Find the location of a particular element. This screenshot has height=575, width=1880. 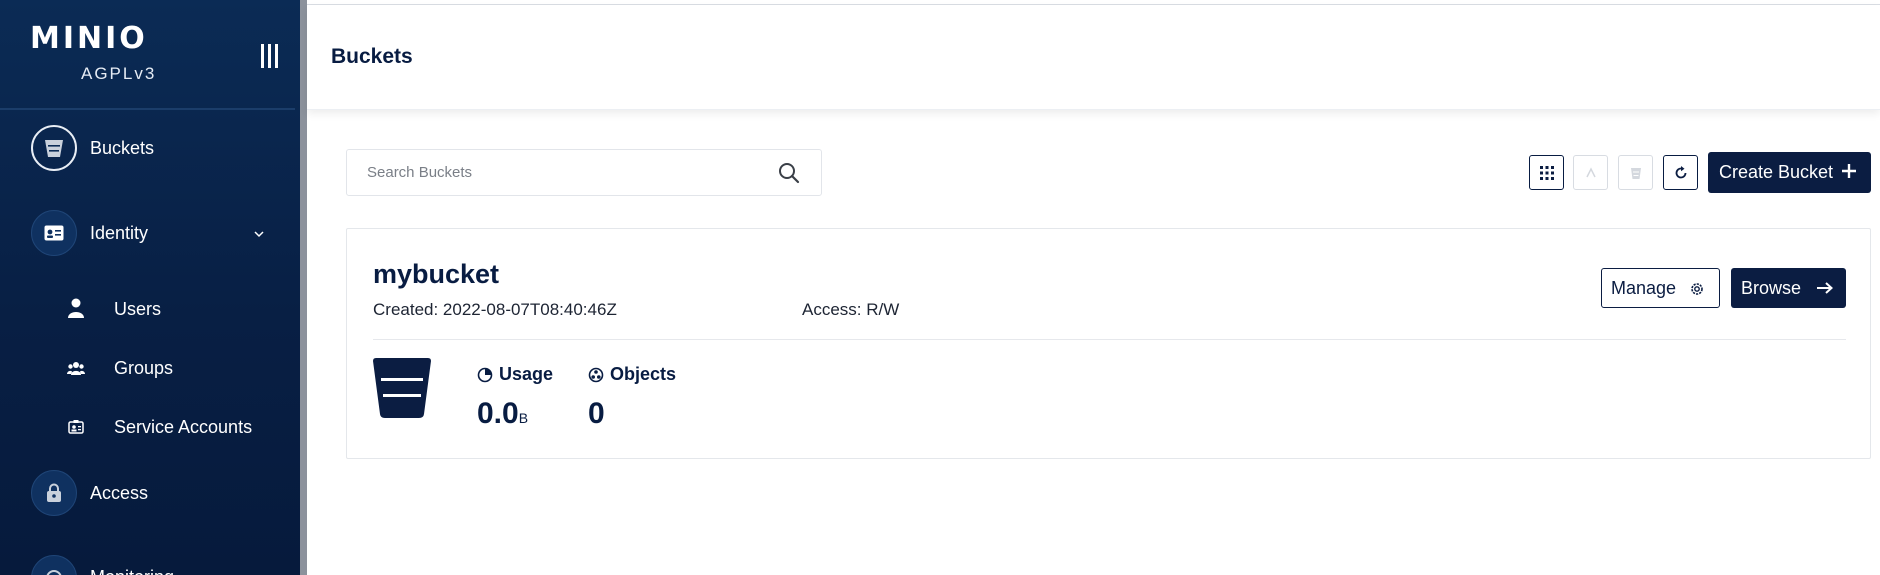

bucket-delete-icon is located at coordinates (1635, 173).